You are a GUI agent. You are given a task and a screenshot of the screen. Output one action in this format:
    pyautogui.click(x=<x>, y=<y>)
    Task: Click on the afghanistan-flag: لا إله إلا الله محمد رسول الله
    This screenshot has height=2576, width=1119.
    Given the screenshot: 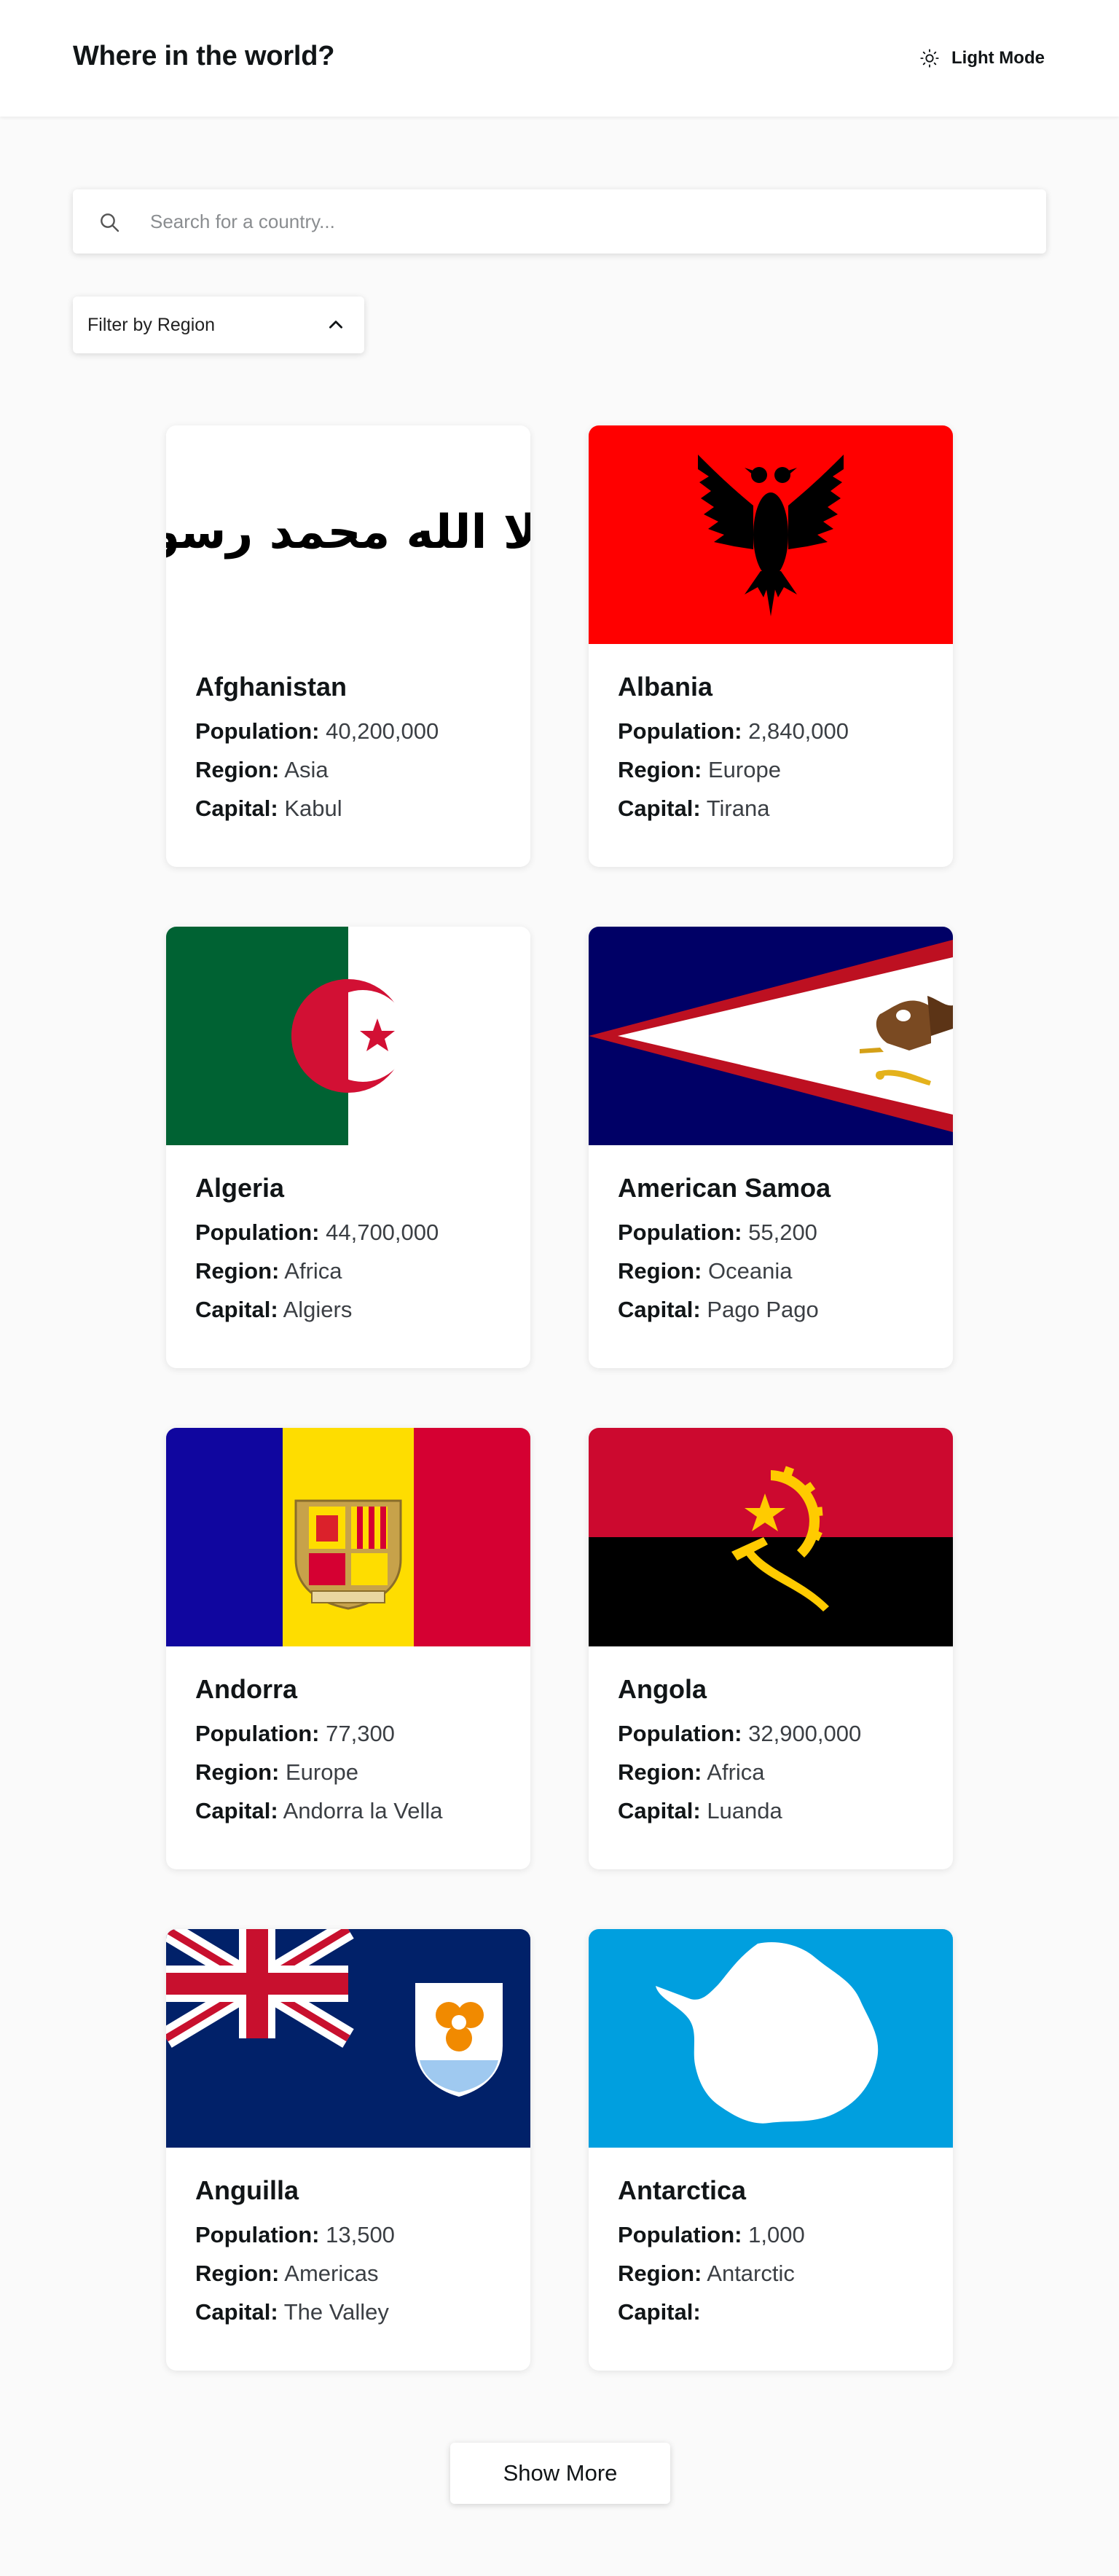 What is the action you would take?
    pyautogui.click(x=348, y=534)
    